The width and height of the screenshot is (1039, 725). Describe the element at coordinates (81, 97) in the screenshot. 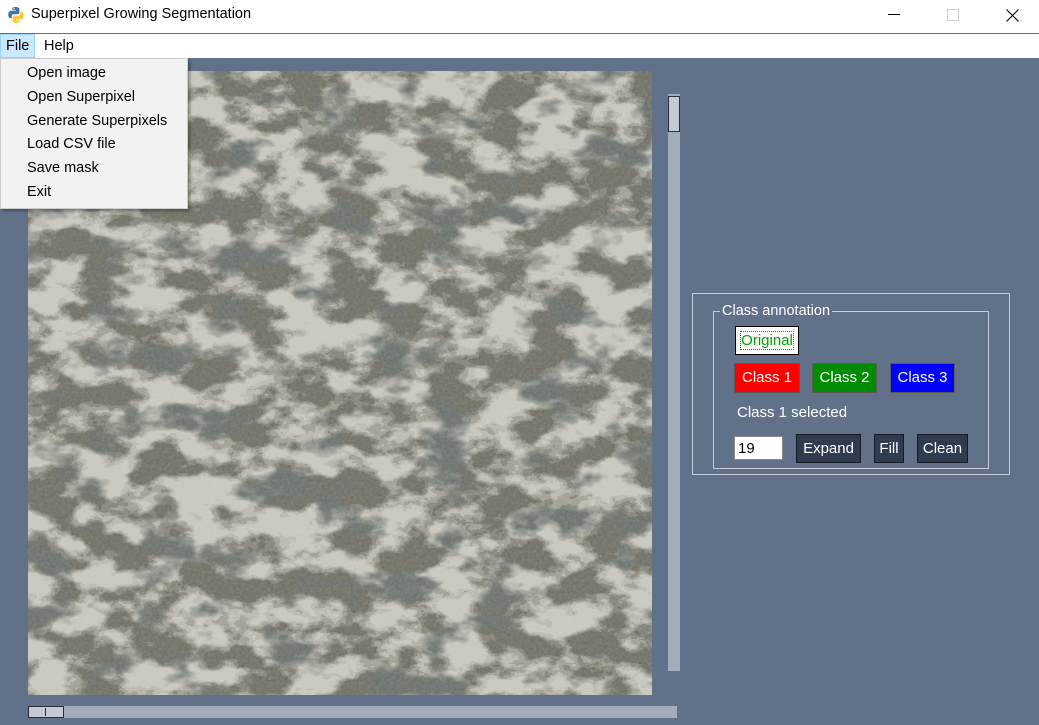

I see `menu-item-open-superpixel: Open Superpixel` at that location.